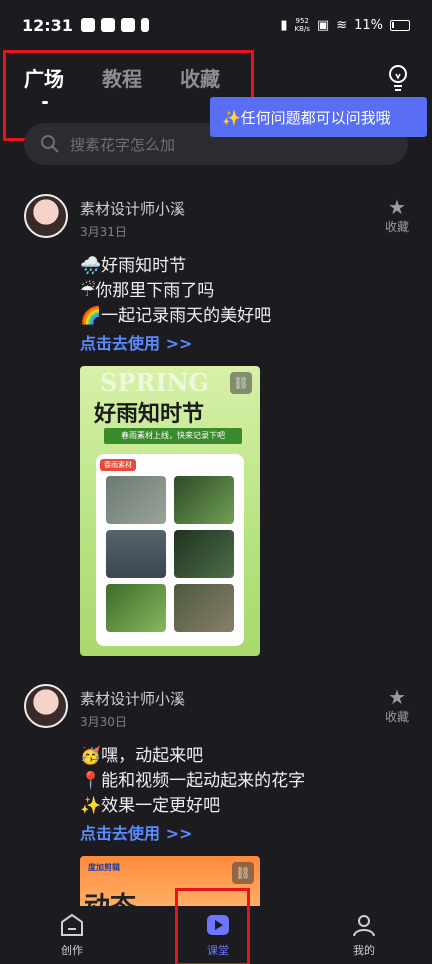 The width and height of the screenshot is (432, 964). Describe the element at coordinates (110, 900) in the screenshot. I see `image-title: 动态` at that location.